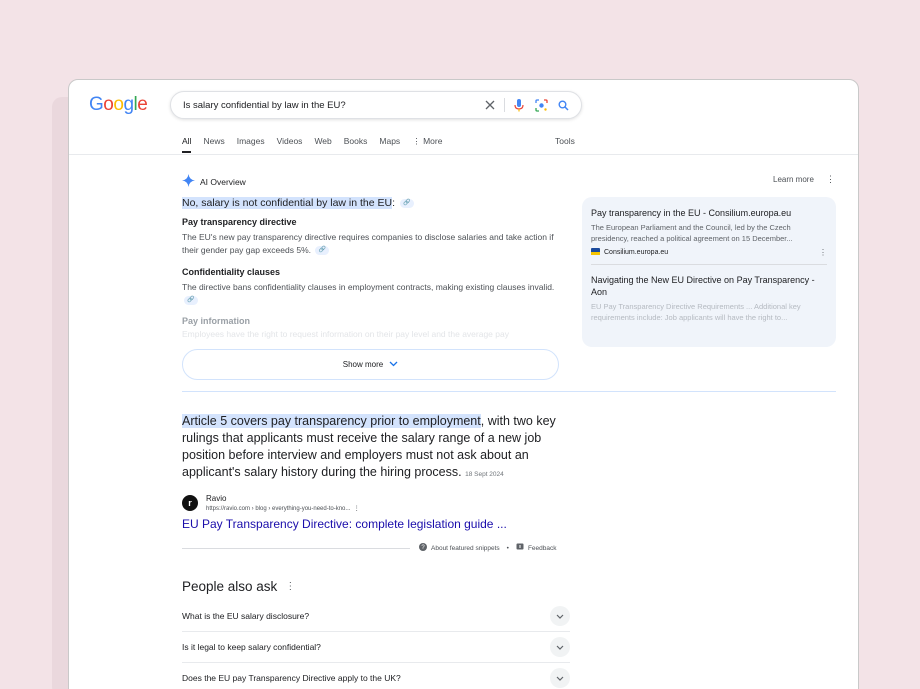 This screenshot has width=920, height=689. Describe the element at coordinates (216, 321) in the screenshot. I see `faded-section-title: Pay information` at that location.